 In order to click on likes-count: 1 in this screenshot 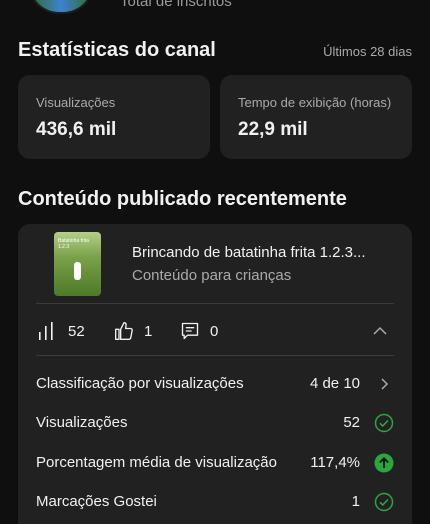, I will do `click(148, 331)`.